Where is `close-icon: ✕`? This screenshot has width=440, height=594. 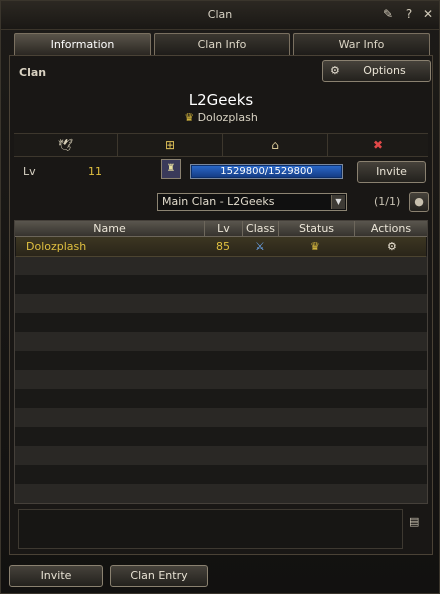
close-icon: ✕ is located at coordinates (428, 14).